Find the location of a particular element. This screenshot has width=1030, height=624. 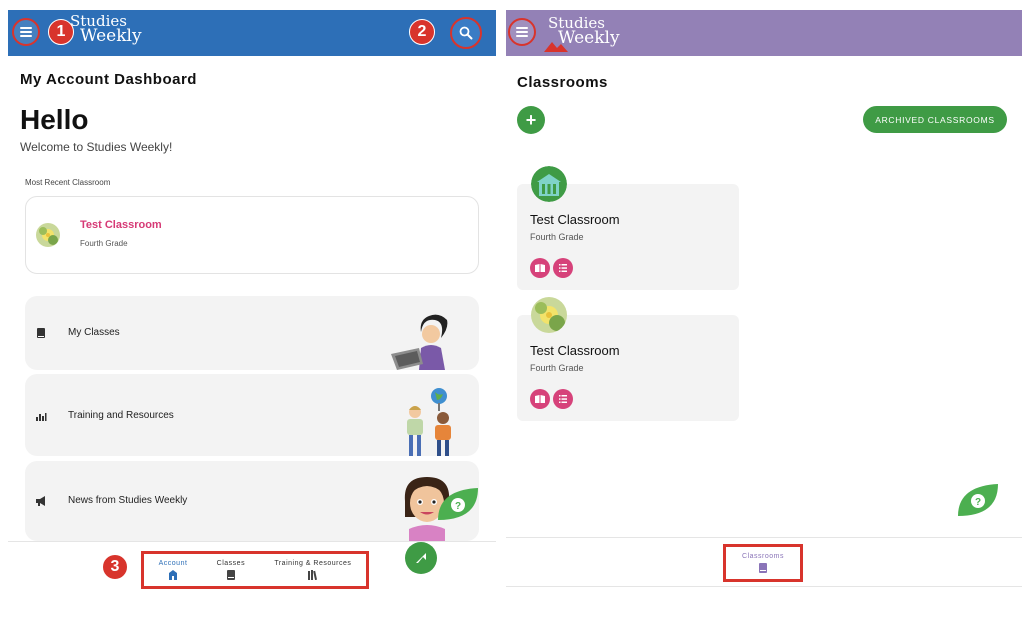

menu-item-label: Training and Resources is located at coordinates (121, 415).